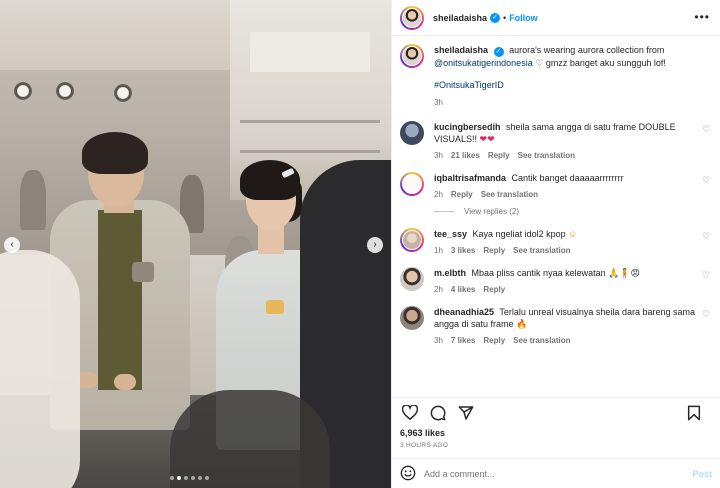  Describe the element at coordinates (519, 233) in the screenshot. I see `comment-text: Kaya ngeliat idol2 kpop` at that location.